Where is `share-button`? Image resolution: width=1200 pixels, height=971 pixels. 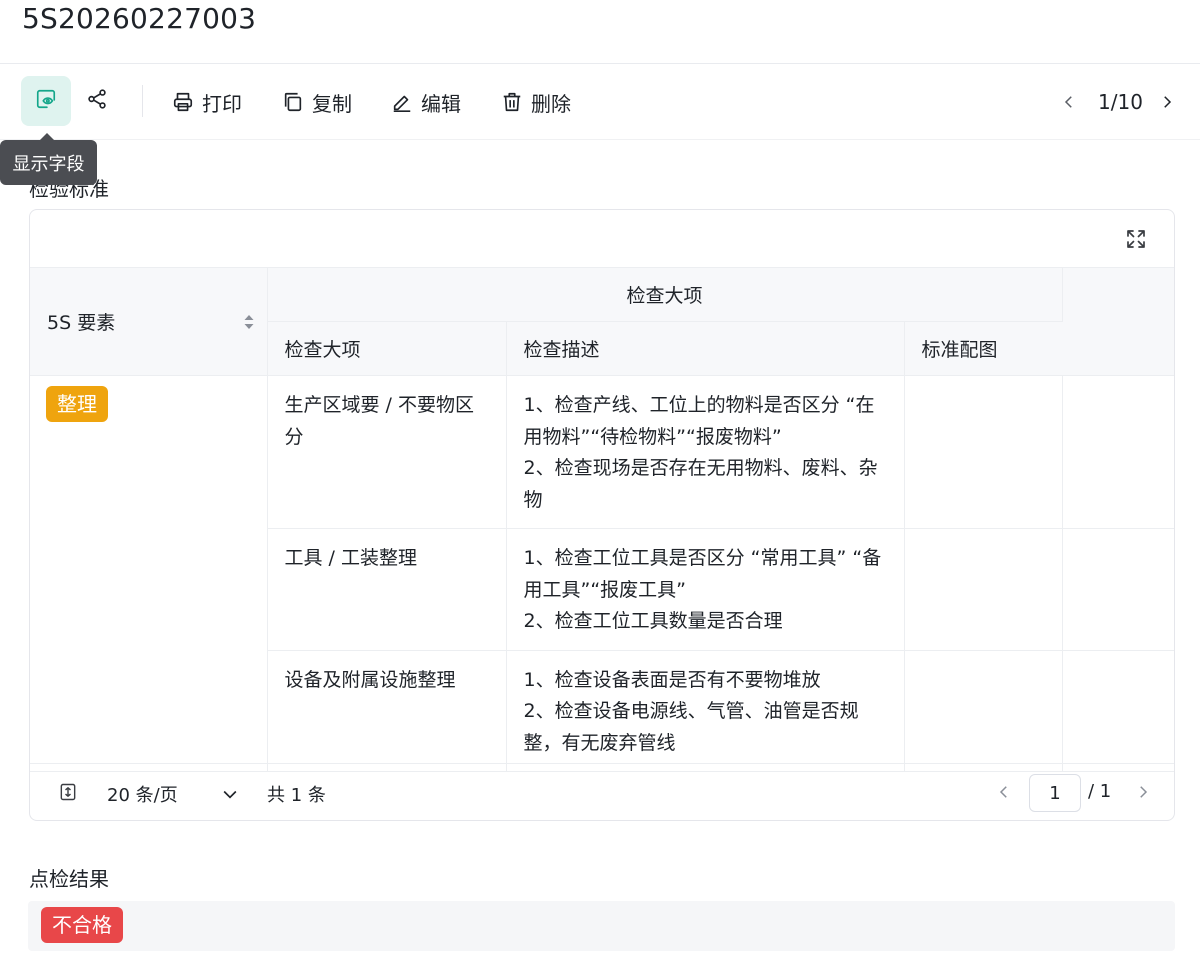 share-button is located at coordinates (97, 101).